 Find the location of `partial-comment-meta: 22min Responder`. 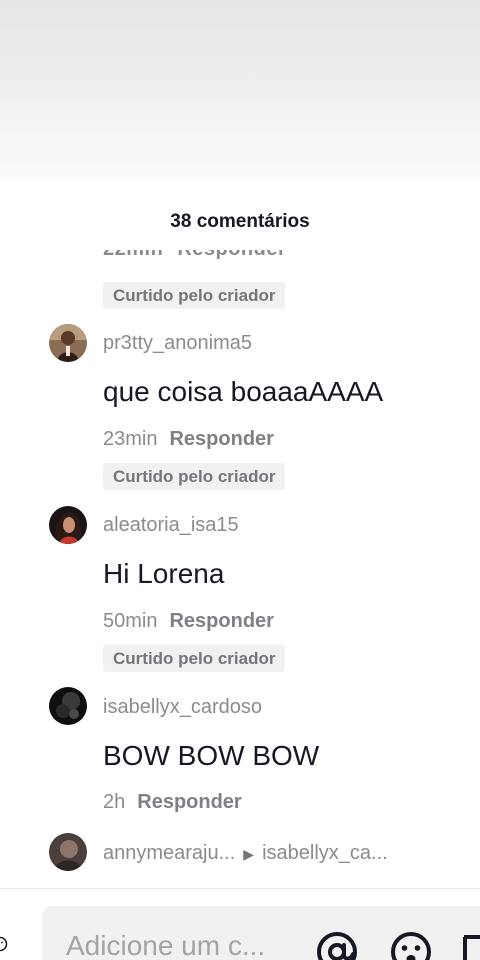

partial-comment-meta: 22min Responder is located at coordinates (194, 255).